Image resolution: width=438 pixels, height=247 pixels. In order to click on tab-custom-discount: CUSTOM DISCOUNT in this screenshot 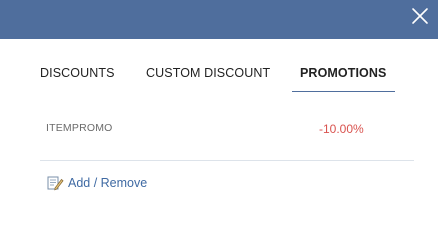, I will do `click(208, 73)`.